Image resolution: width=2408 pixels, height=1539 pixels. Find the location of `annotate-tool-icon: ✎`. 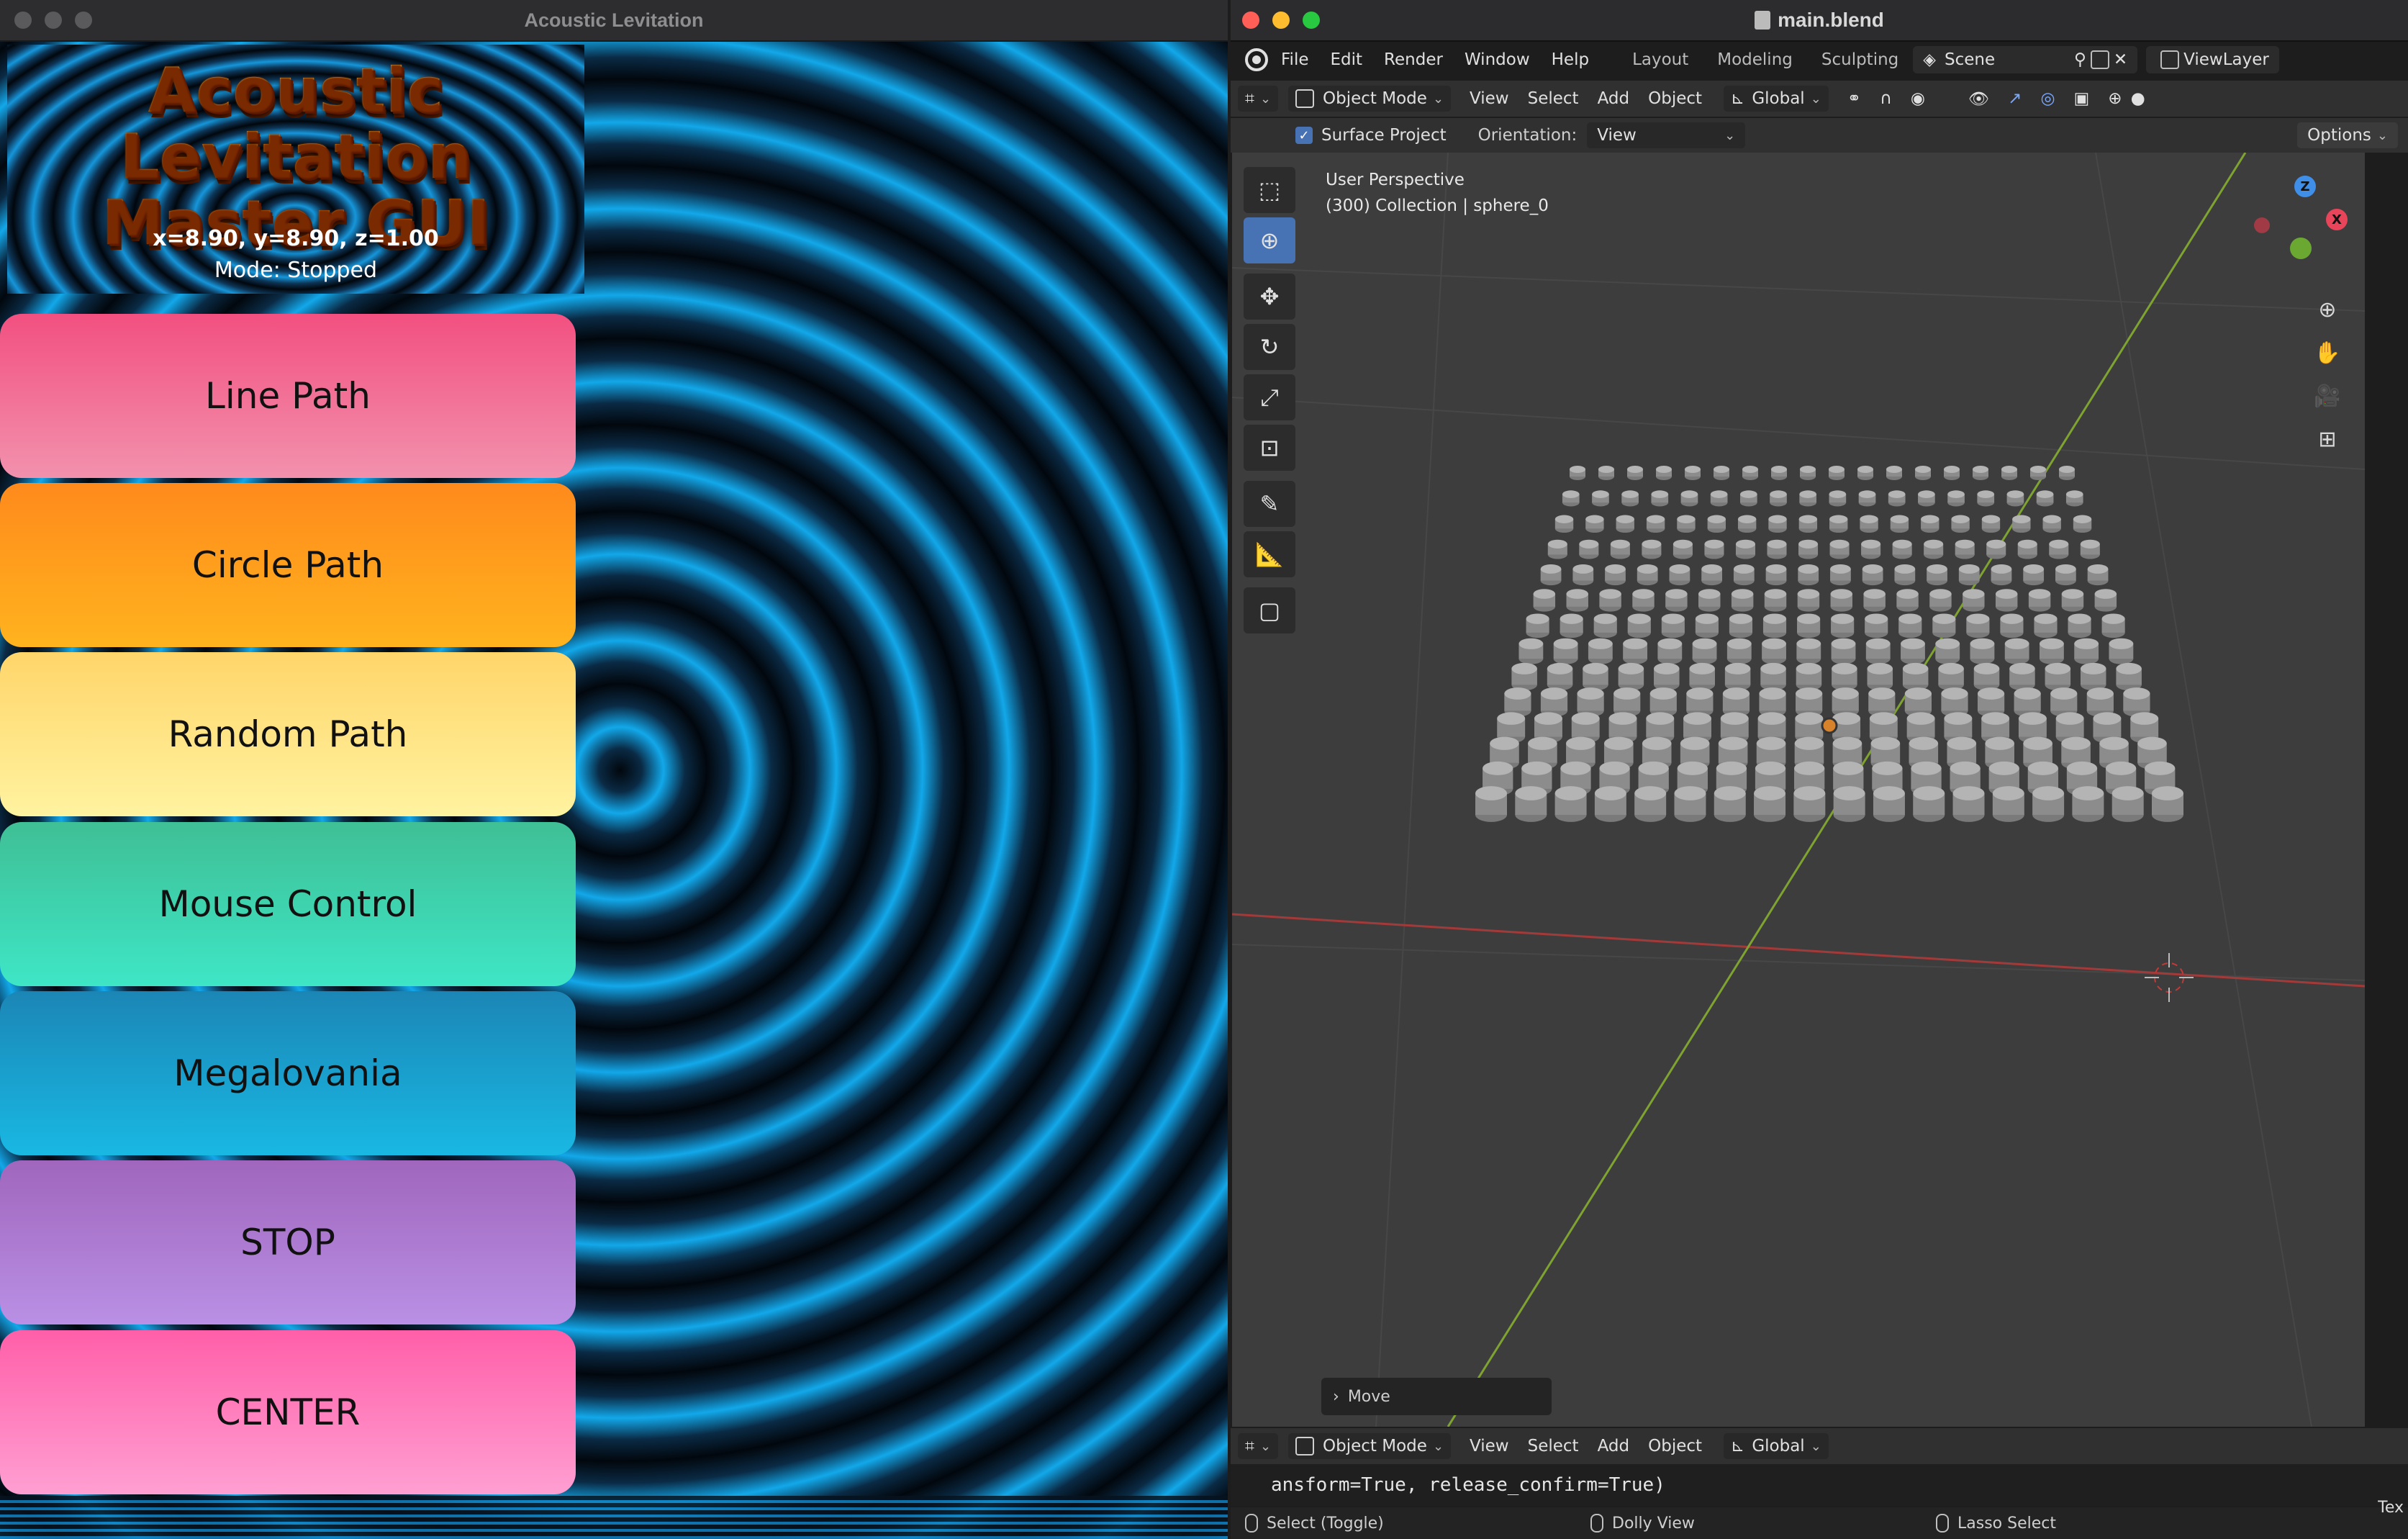

annotate-tool-icon: ✎ is located at coordinates (1269, 504).